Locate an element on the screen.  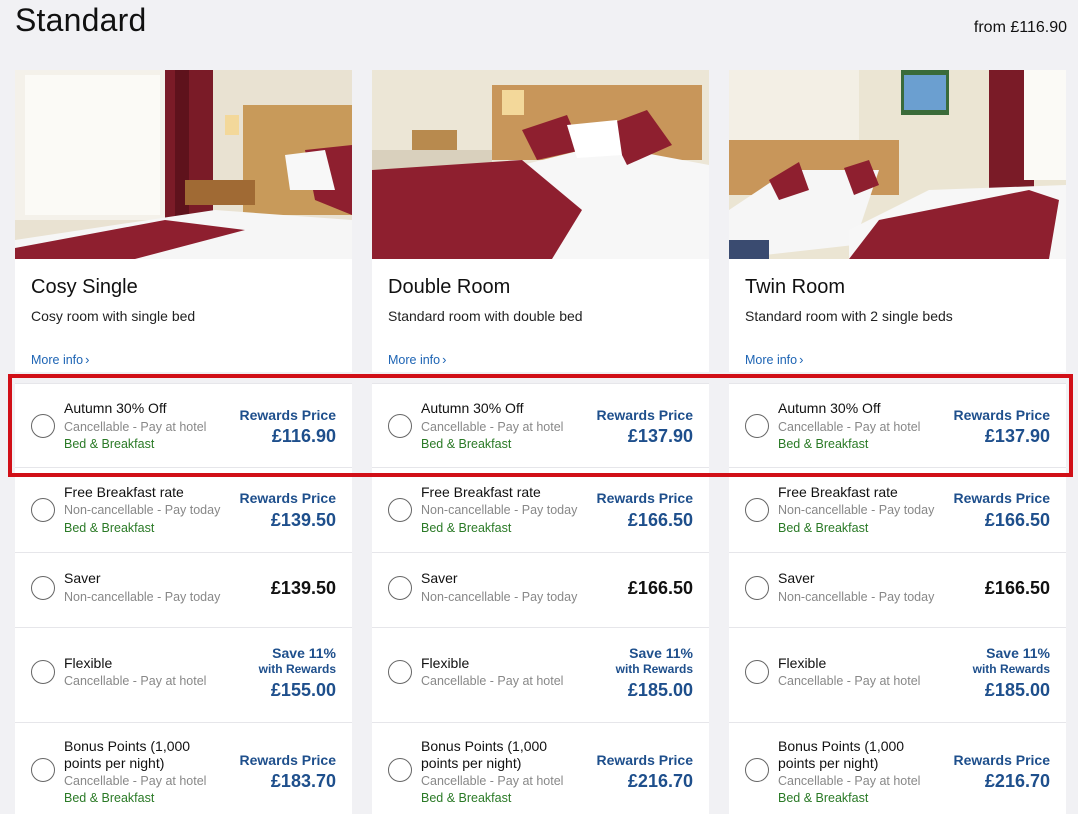
section-title: Standard is located at coordinates (81, 20).